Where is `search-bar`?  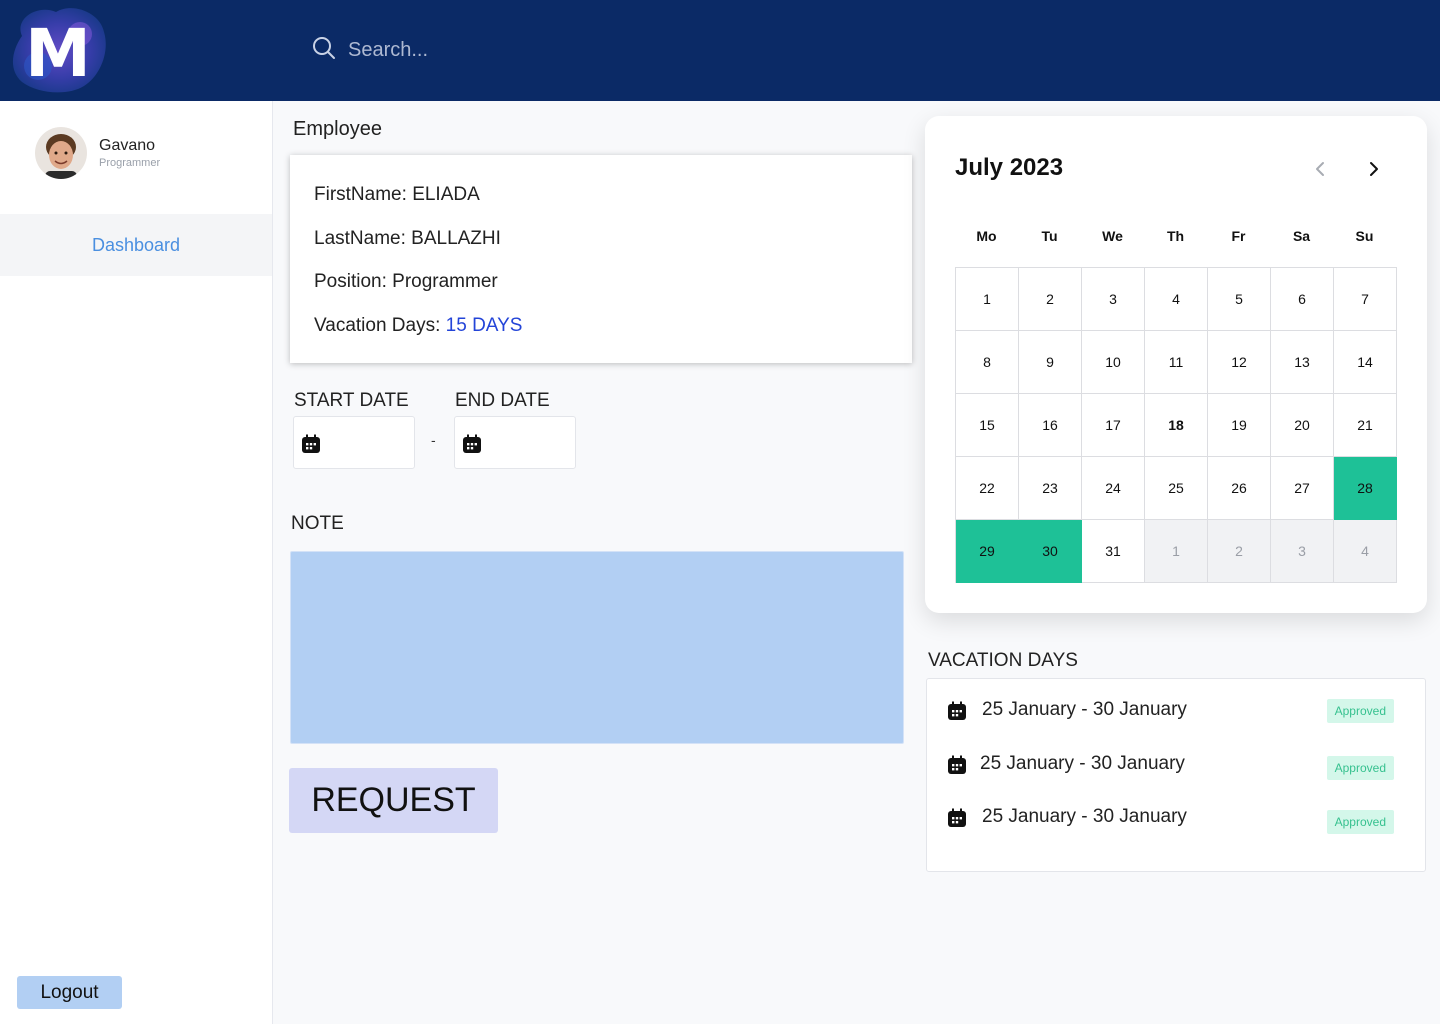
search-bar is located at coordinates (480, 50).